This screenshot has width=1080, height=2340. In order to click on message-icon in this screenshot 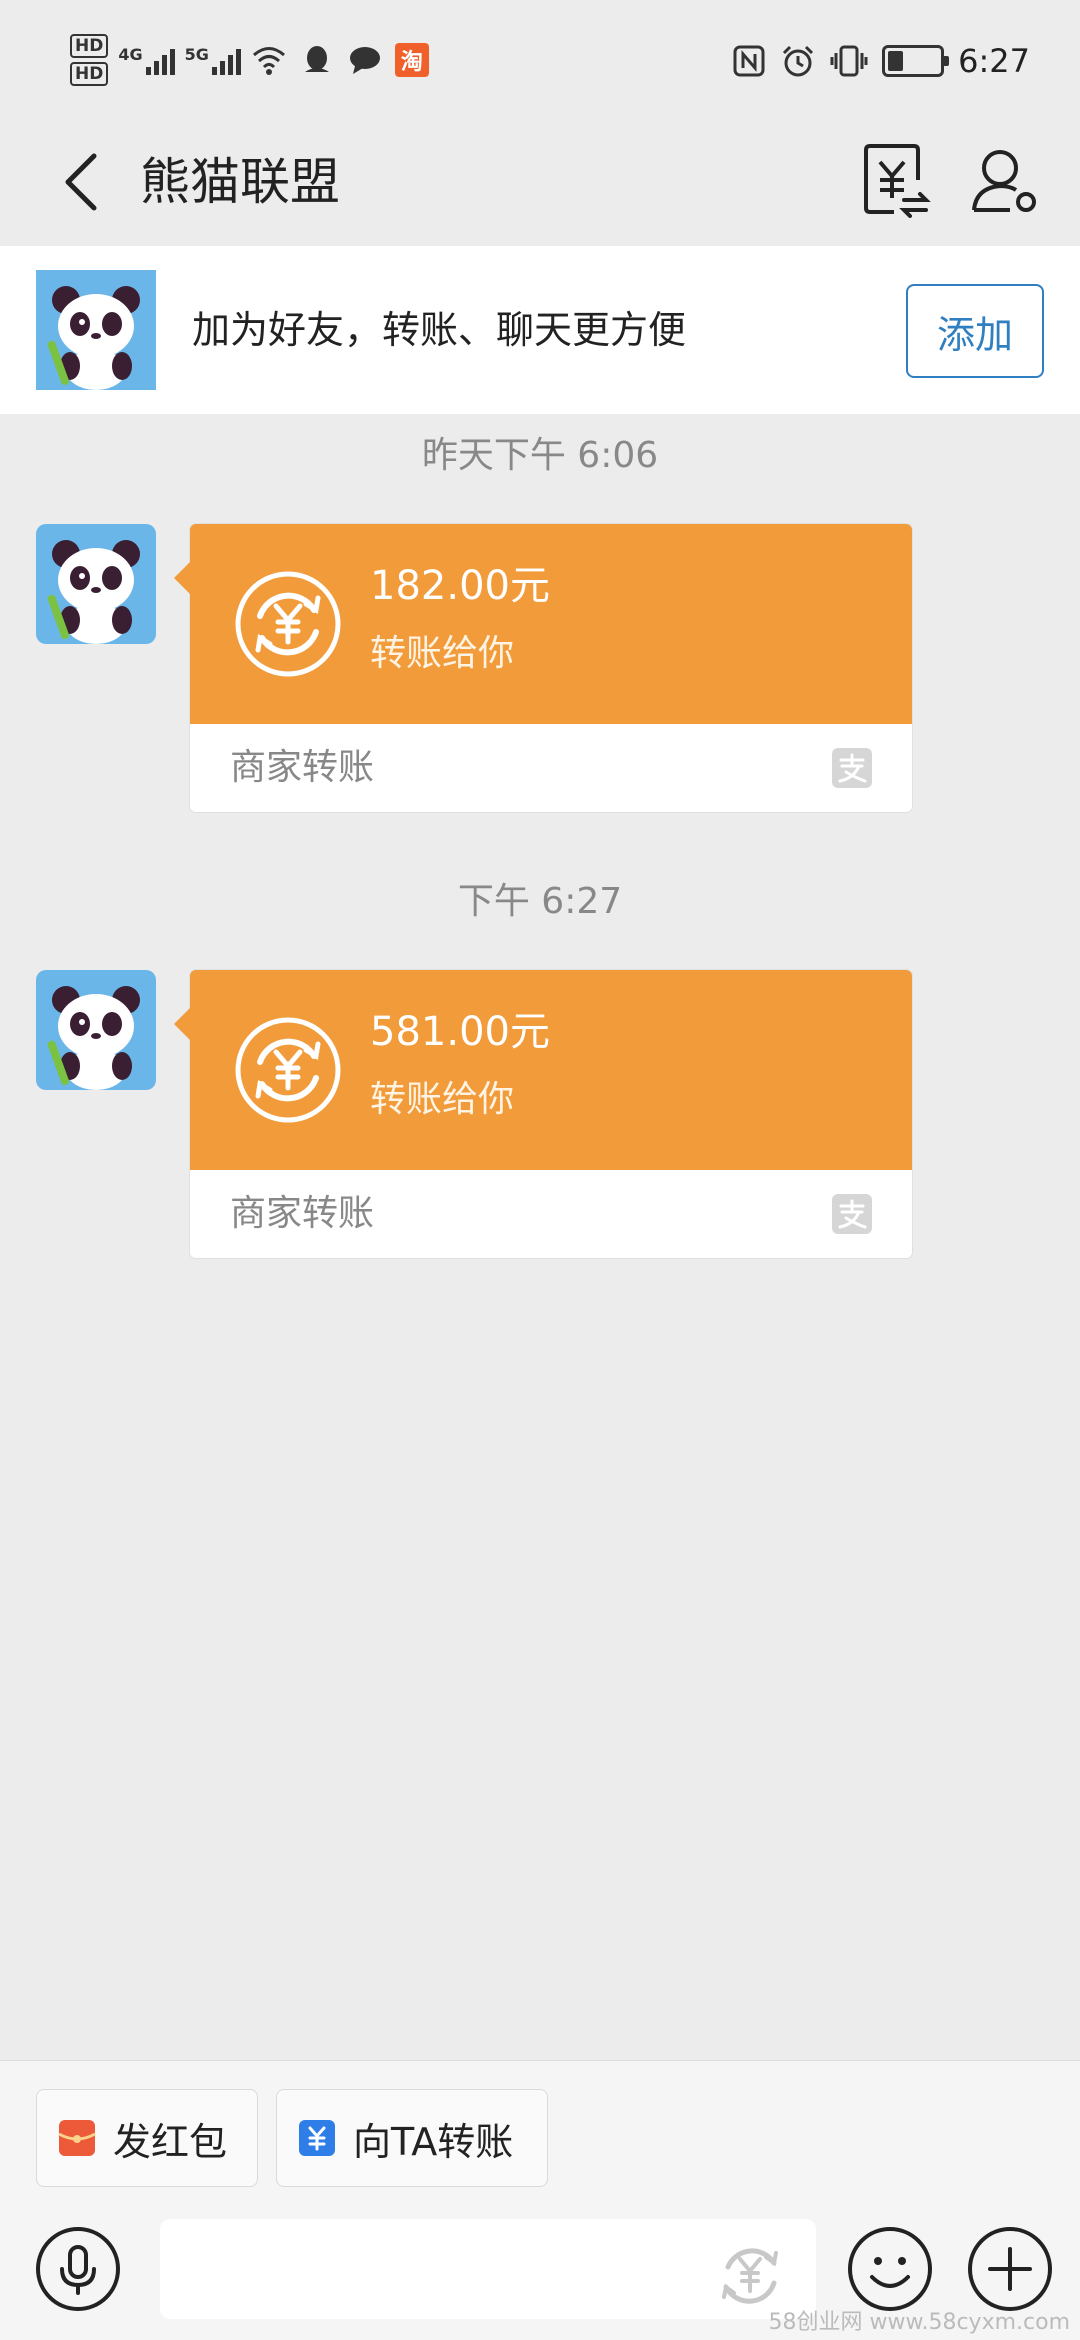, I will do `click(364, 60)`.